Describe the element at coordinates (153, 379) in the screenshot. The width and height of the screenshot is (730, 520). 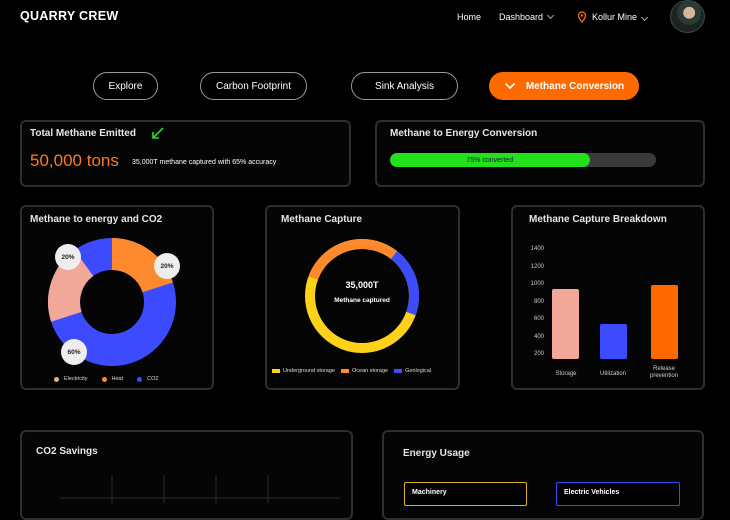
I see `legend-label: CO2` at that location.